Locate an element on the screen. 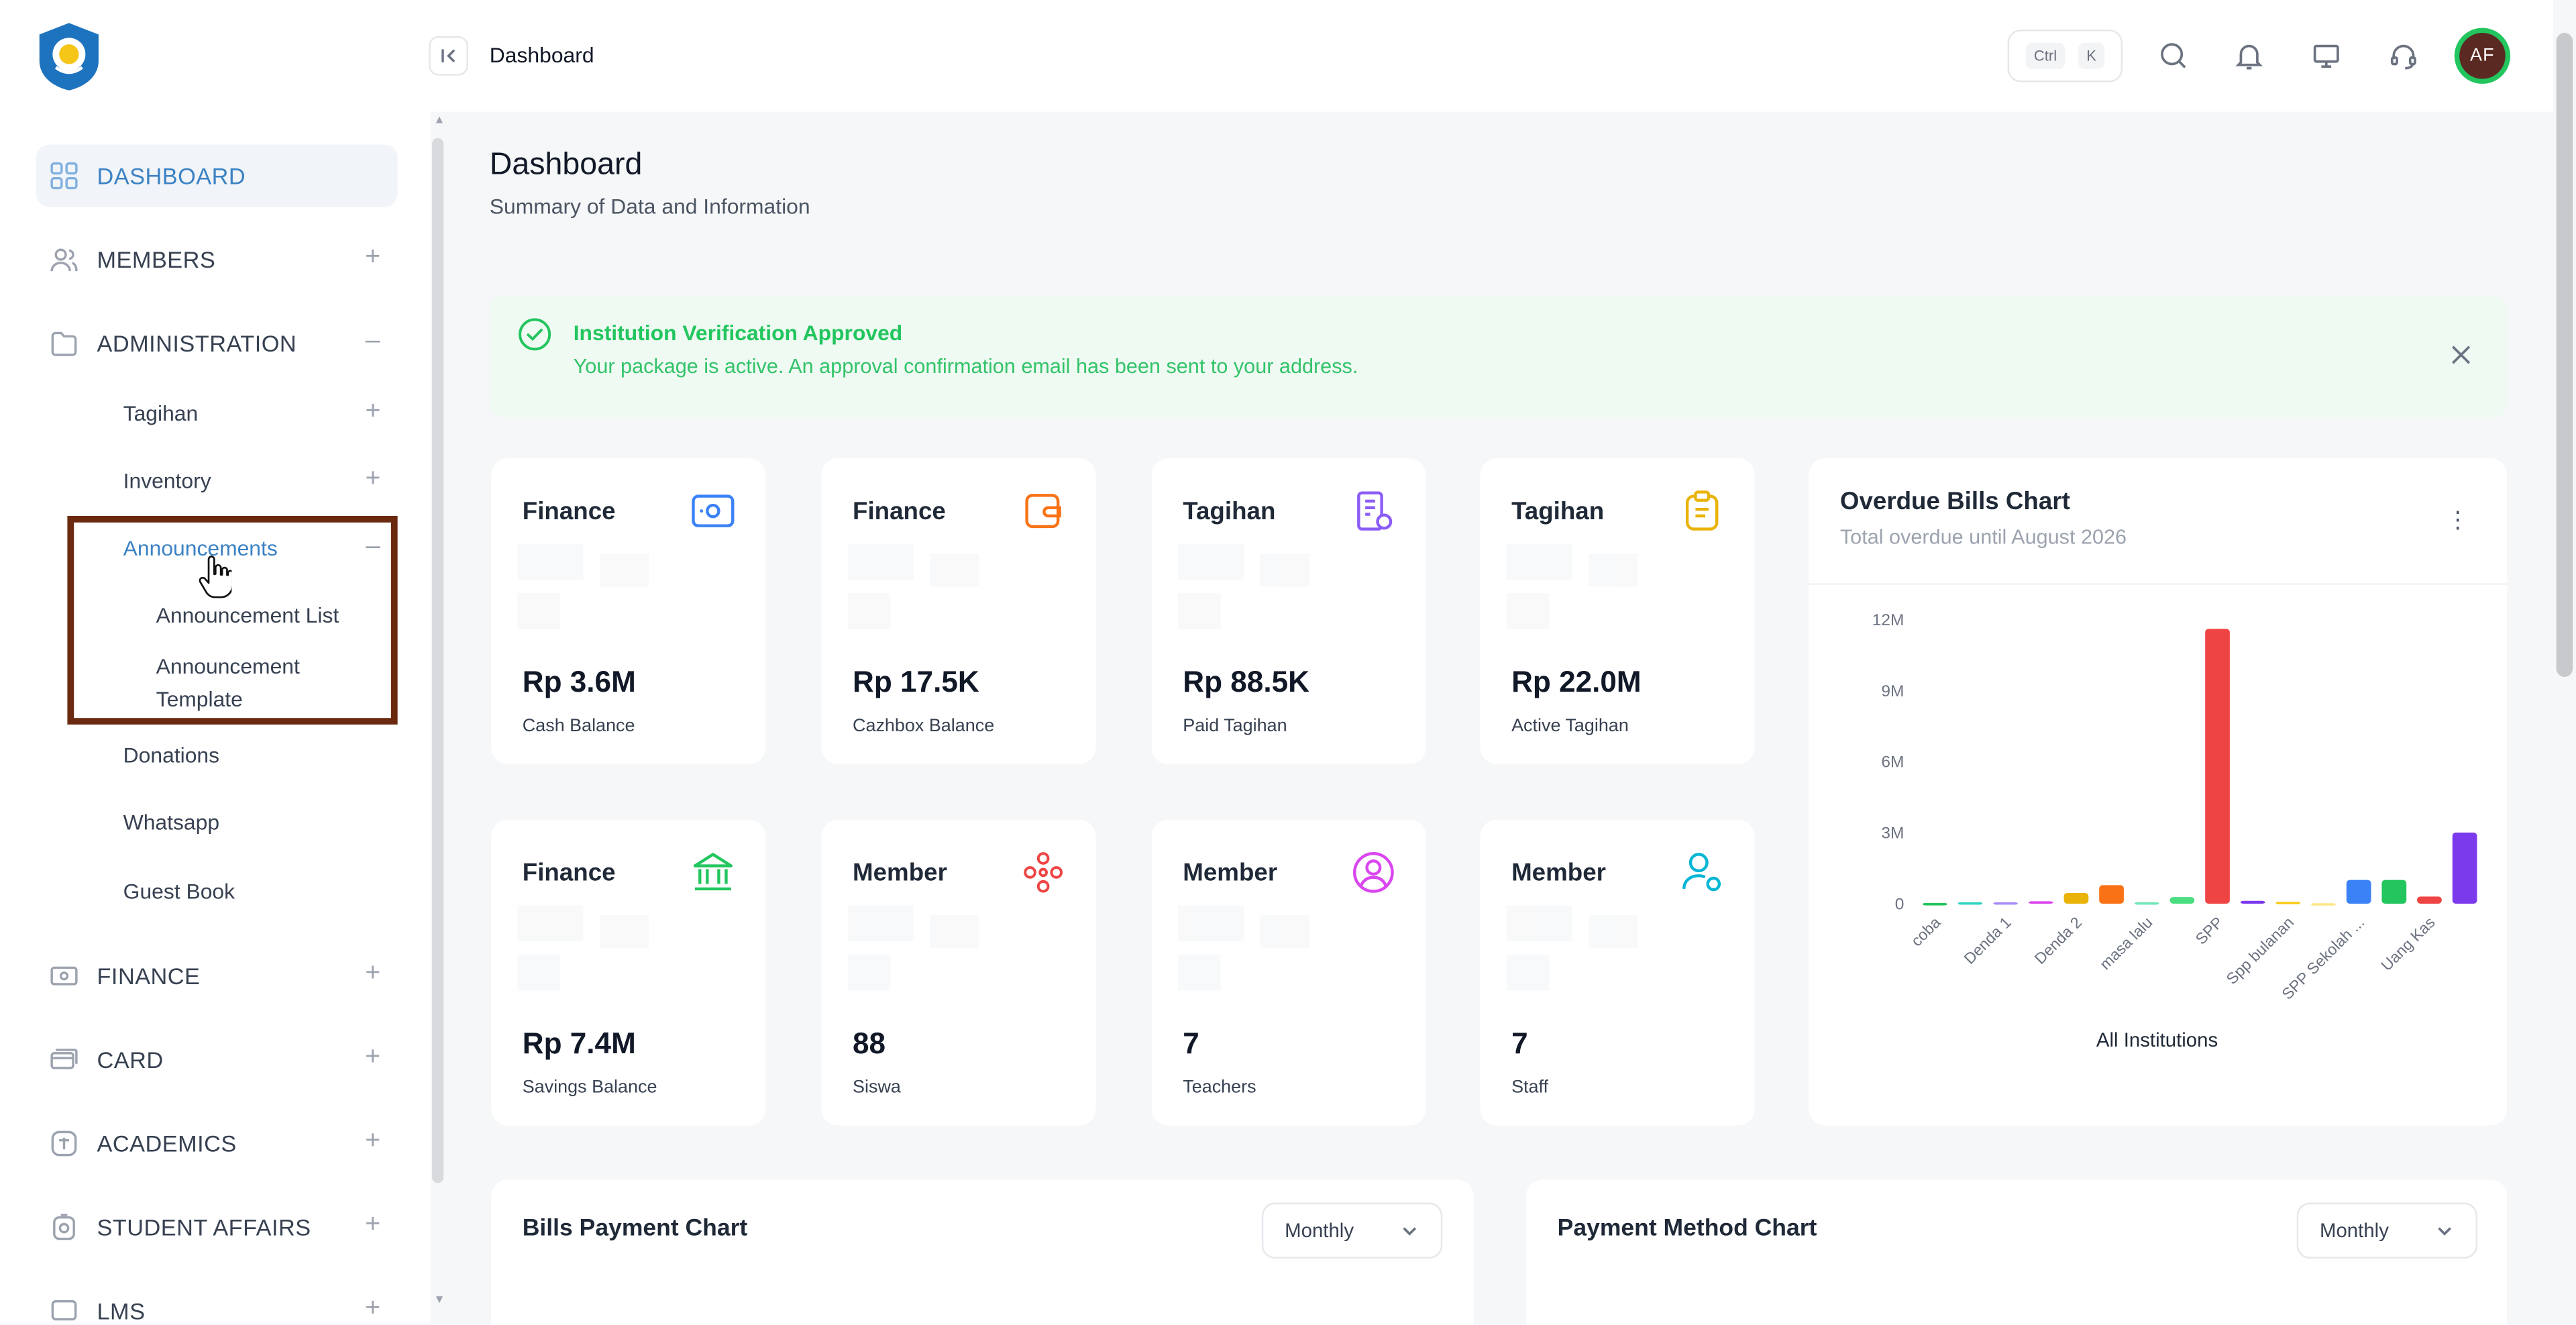  y-tick-label: 0 is located at coordinates (1899, 905).